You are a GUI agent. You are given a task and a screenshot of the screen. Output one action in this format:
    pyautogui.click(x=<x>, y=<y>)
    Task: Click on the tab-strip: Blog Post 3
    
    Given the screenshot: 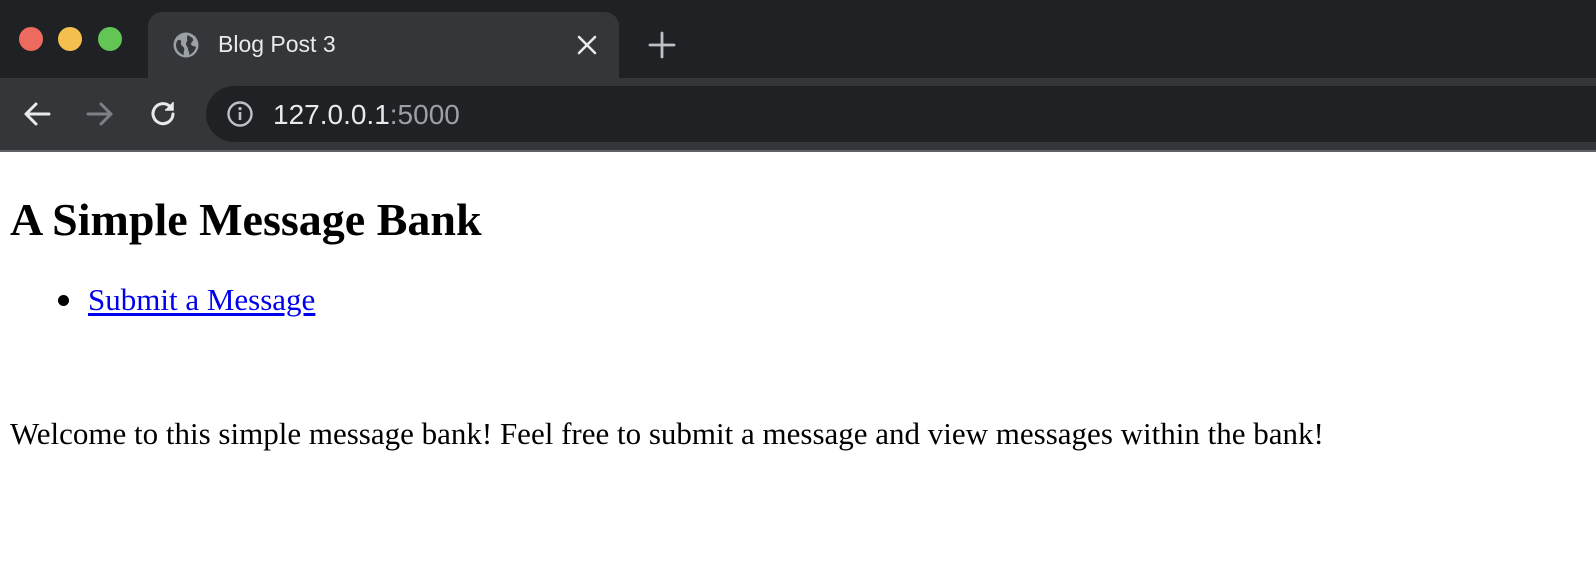 What is the action you would take?
    pyautogui.click(x=798, y=39)
    